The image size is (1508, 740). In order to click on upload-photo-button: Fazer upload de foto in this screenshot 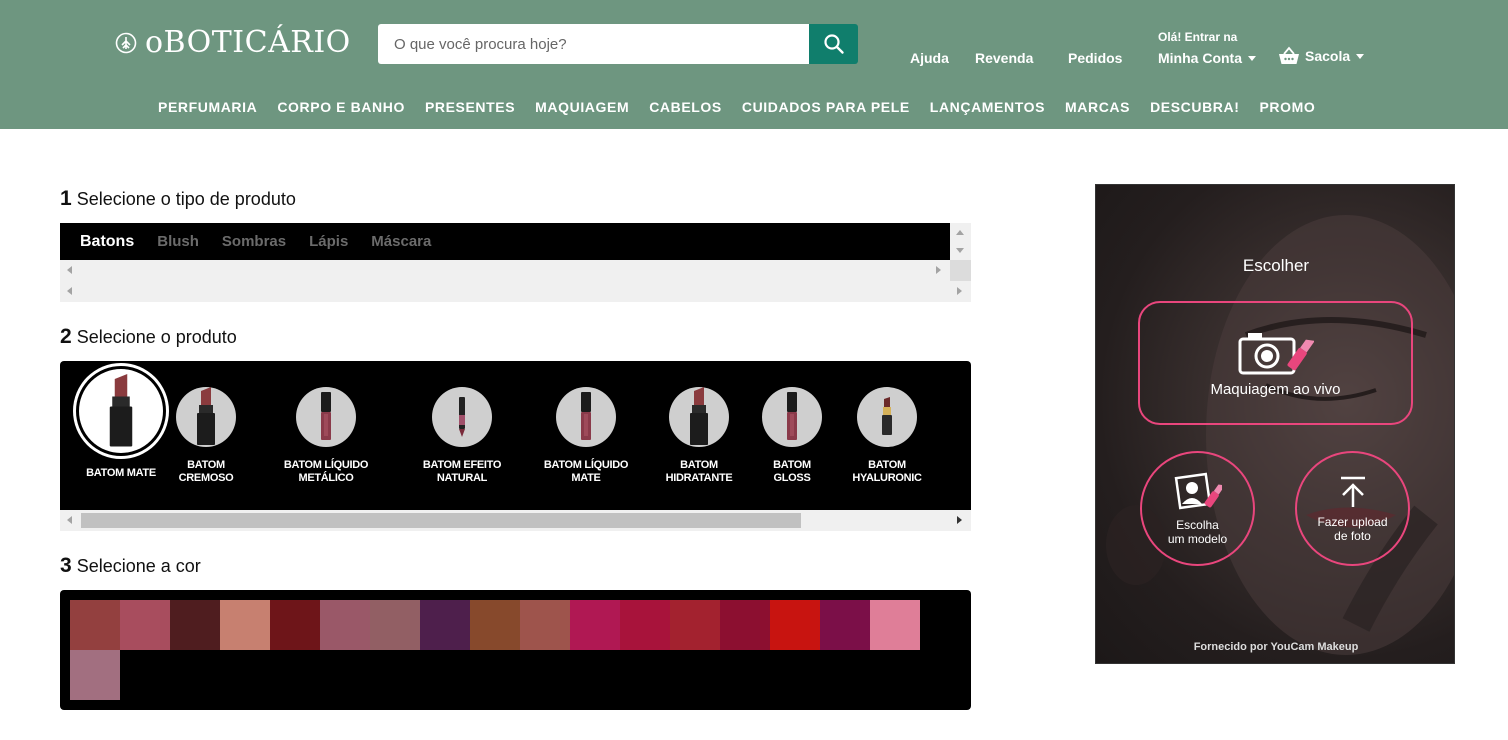, I will do `click(1352, 508)`.